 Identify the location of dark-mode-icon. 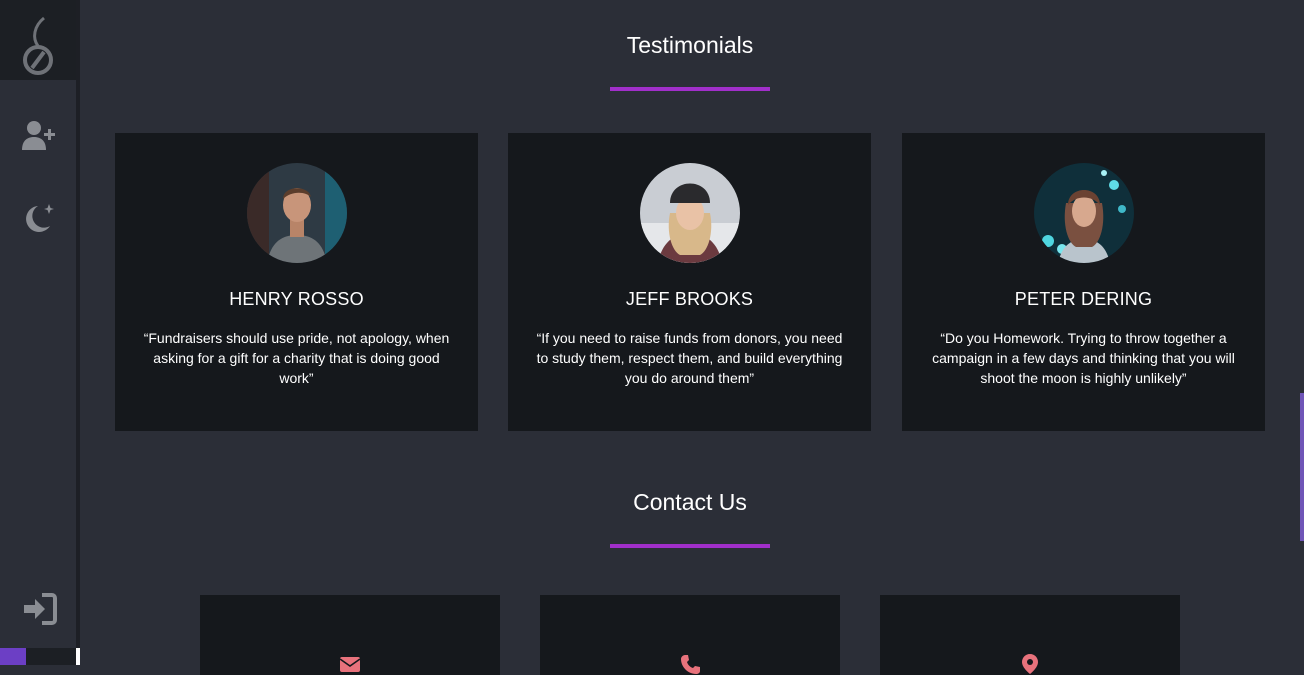
(39, 219).